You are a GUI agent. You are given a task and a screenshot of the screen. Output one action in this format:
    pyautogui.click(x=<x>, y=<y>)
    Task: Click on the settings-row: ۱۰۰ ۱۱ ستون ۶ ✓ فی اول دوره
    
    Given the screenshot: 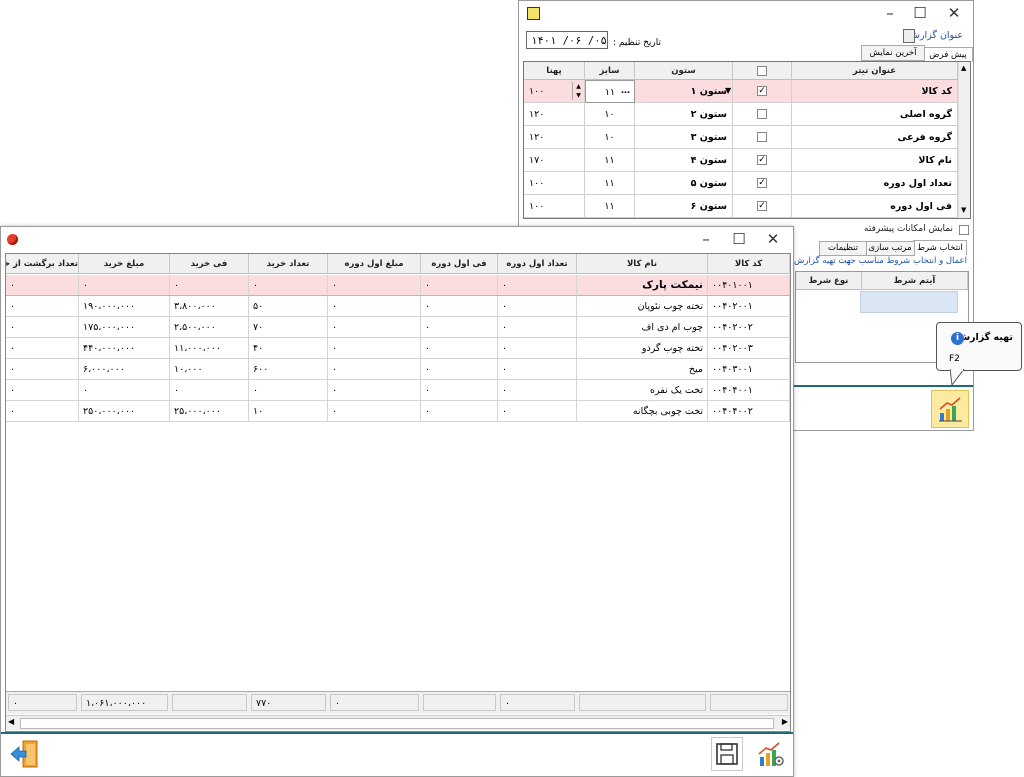 What is the action you would take?
    pyautogui.click(x=741, y=206)
    